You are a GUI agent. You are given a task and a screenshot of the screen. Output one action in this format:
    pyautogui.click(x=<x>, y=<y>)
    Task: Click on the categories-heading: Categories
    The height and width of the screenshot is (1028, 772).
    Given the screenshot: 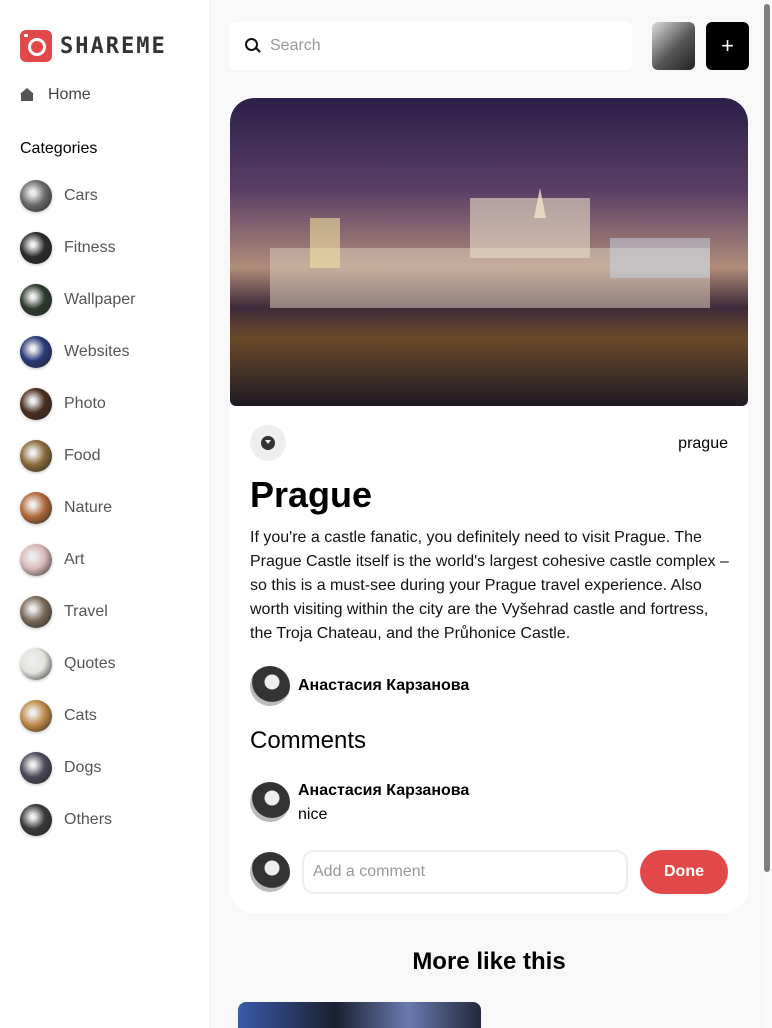 What is the action you would take?
    pyautogui.click(x=59, y=148)
    